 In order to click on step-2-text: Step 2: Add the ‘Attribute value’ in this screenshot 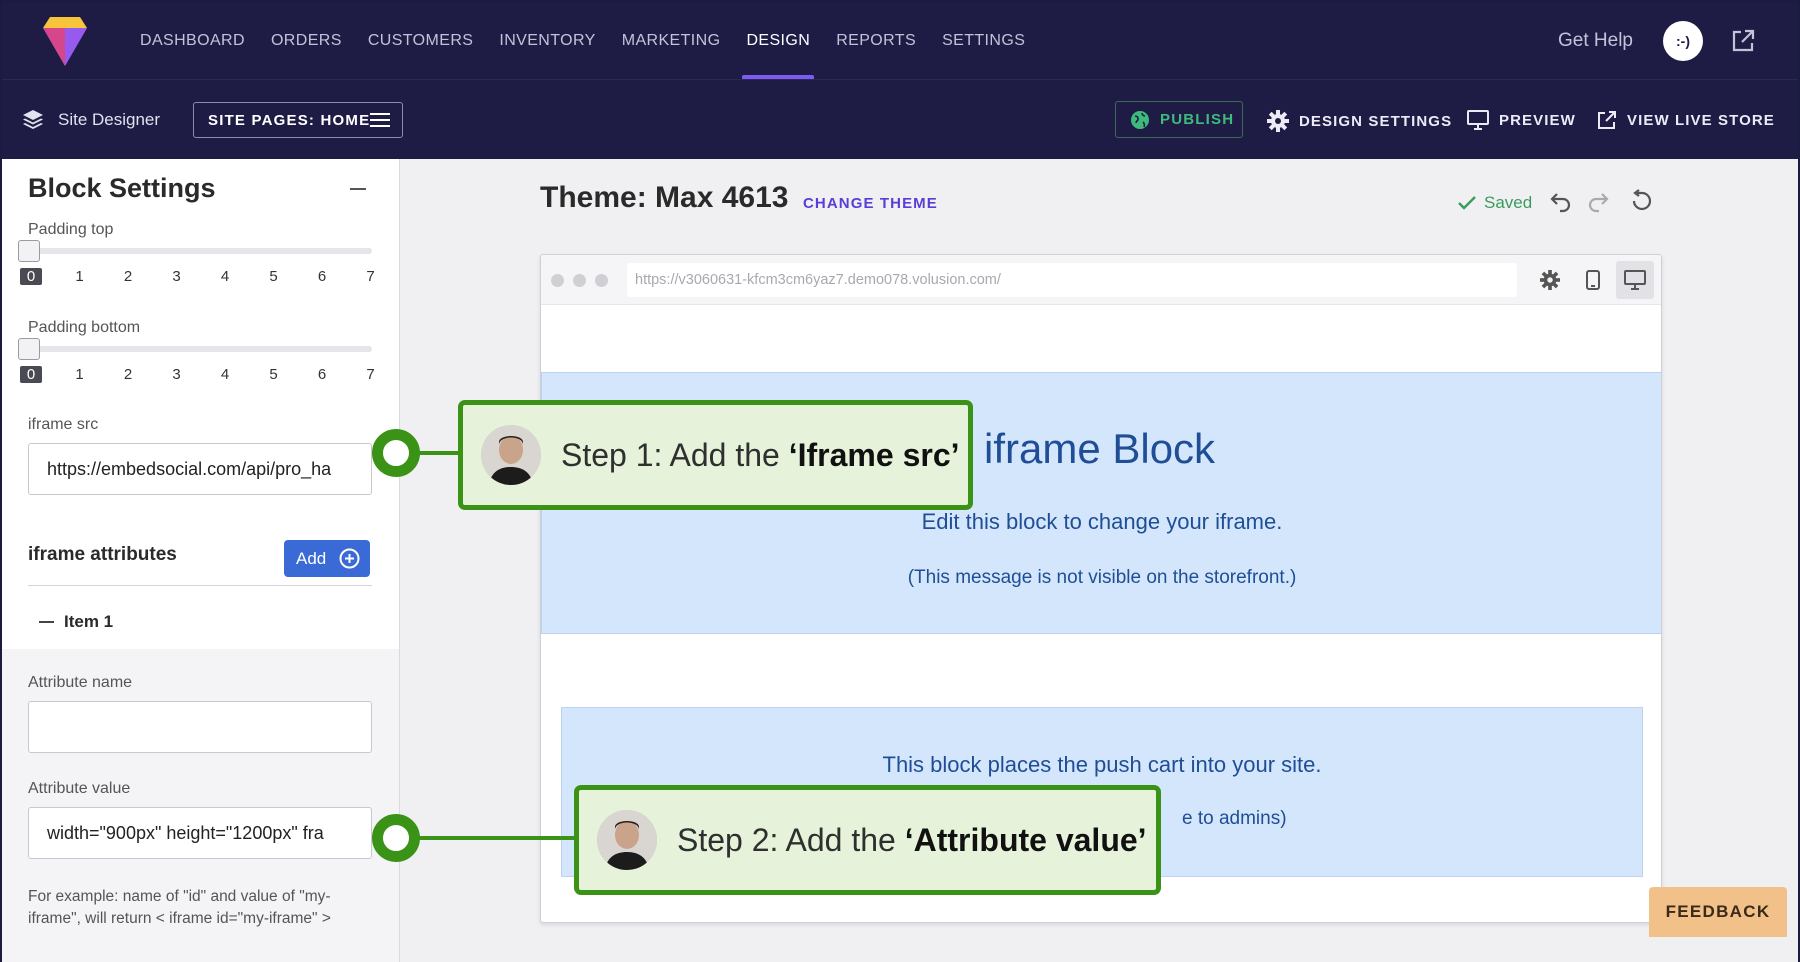, I will do `click(912, 839)`.